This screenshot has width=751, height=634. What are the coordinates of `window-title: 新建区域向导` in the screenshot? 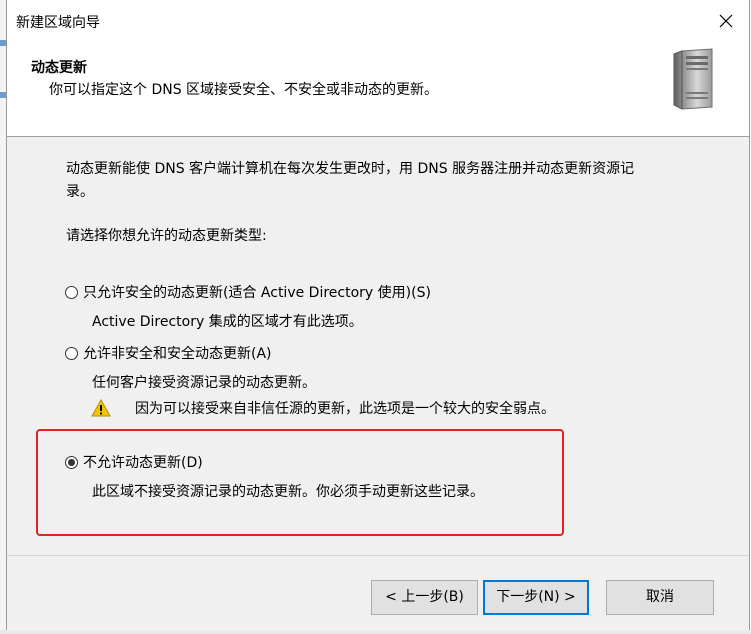 It's located at (58, 23).